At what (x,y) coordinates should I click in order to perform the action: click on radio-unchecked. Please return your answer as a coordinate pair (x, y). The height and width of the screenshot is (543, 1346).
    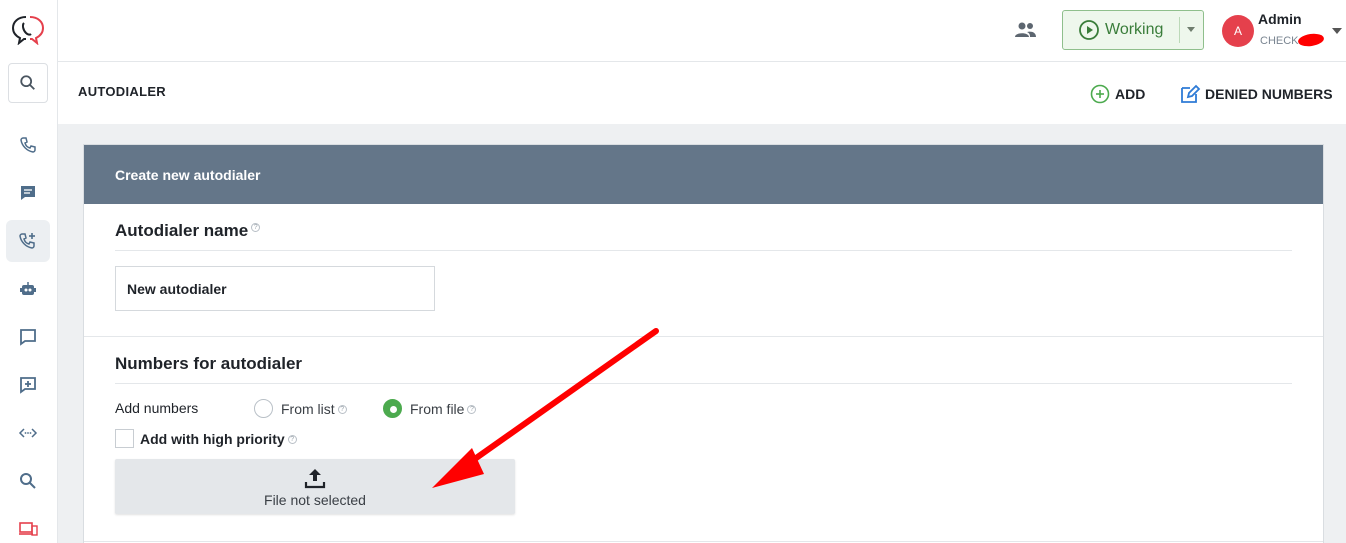
    Looking at the image, I should click on (263, 408).